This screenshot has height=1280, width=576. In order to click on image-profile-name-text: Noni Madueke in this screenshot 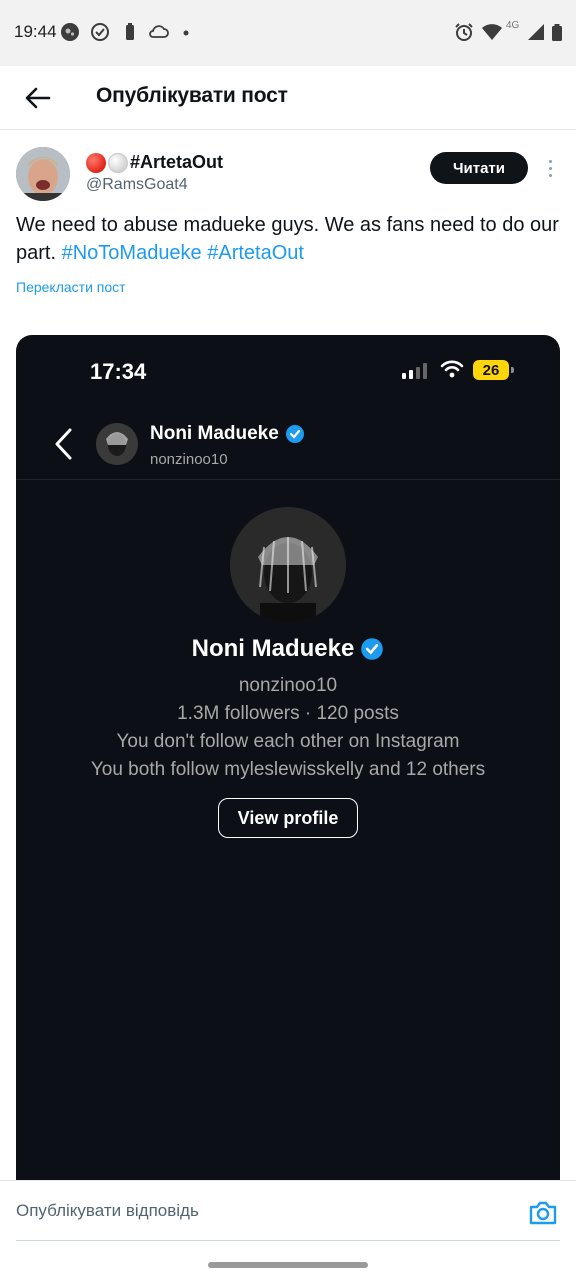, I will do `click(273, 648)`.